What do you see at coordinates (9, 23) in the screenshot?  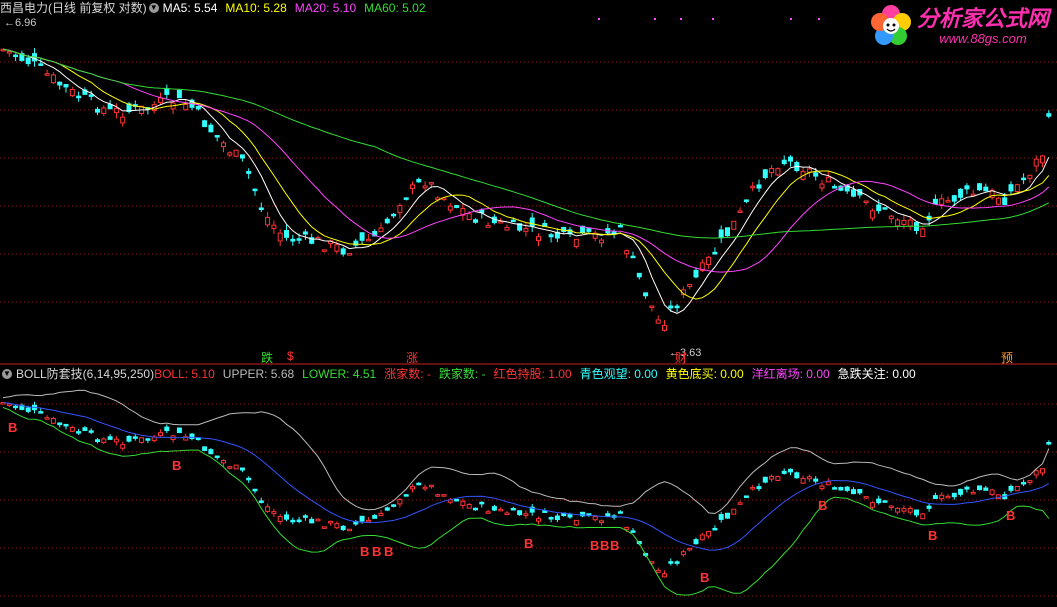 I see `arrow-icon: ←` at bounding box center [9, 23].